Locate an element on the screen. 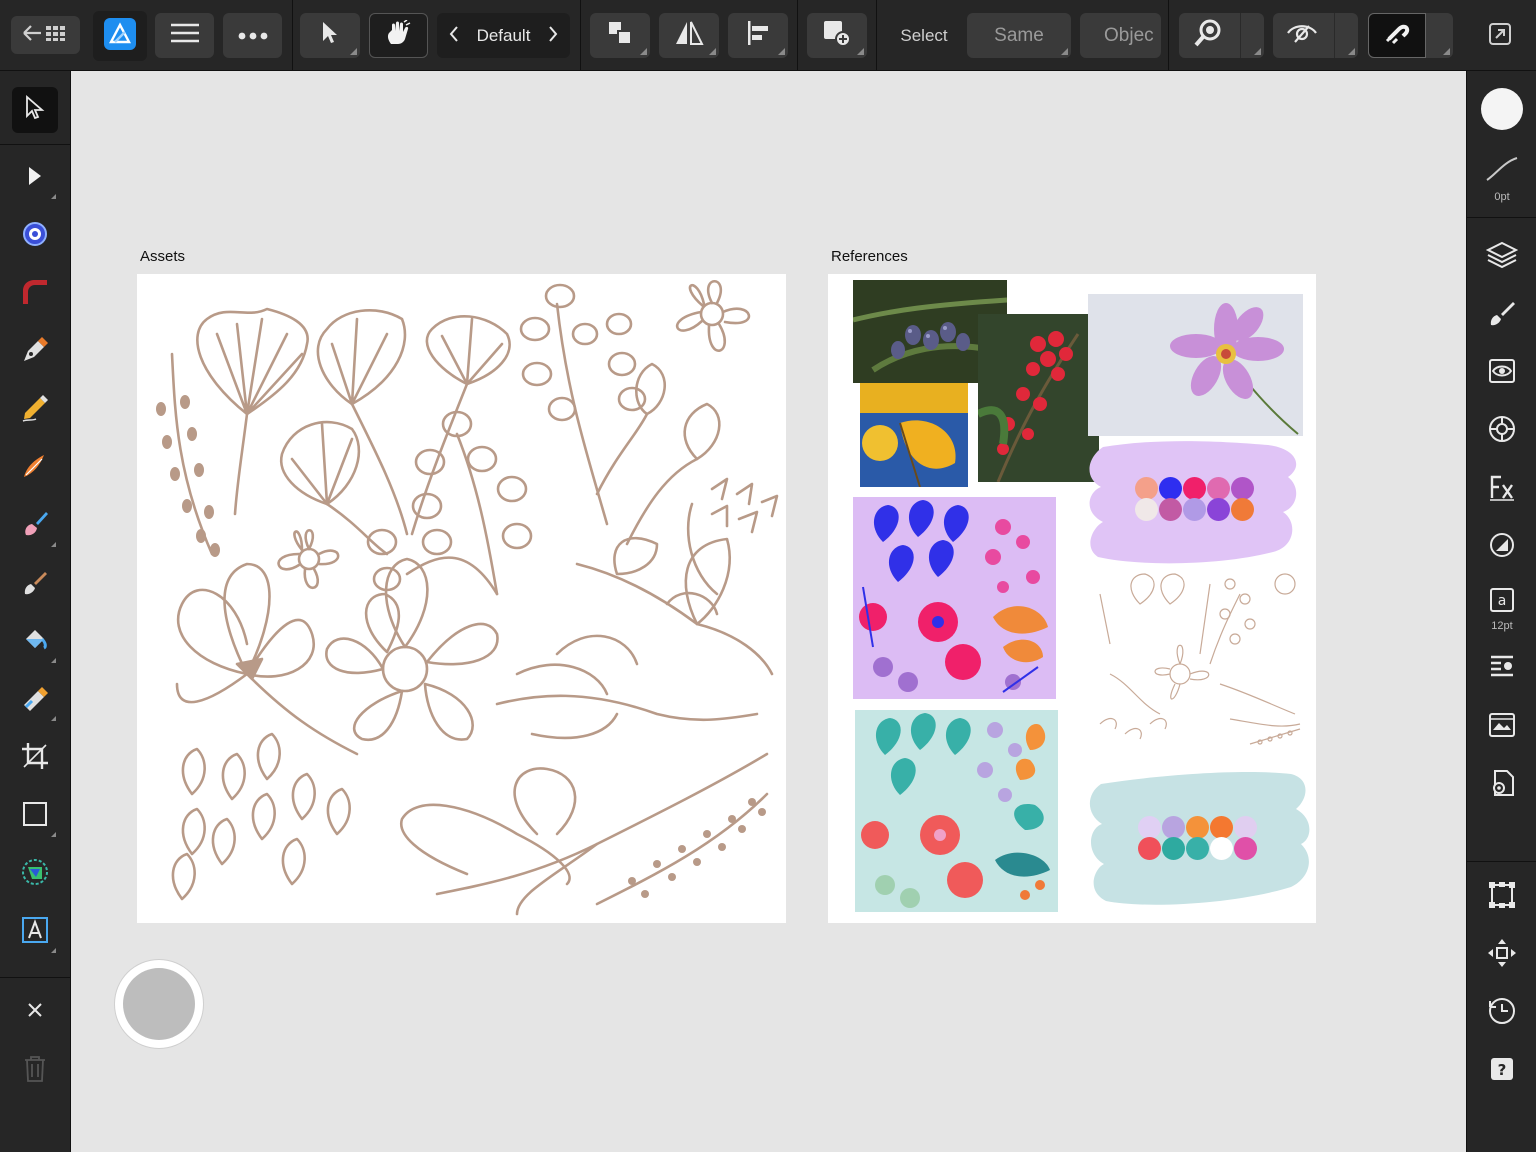  pen-tool is located at coordinates (35, 352).